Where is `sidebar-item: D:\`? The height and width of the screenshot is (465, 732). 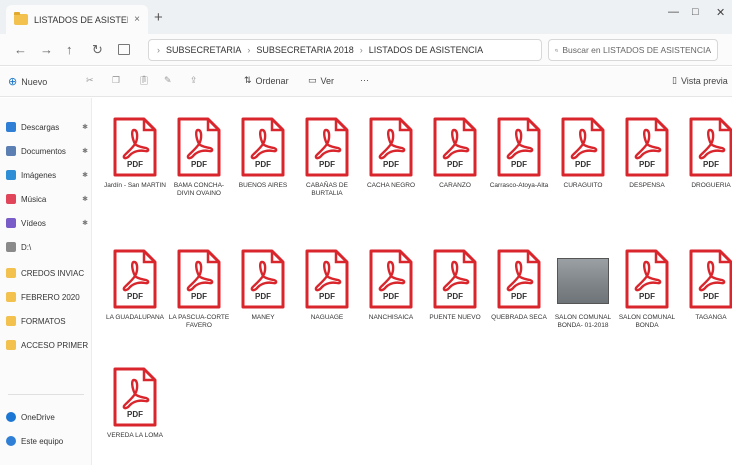 sidebar-item: D:\ is located at coordinates (47, 247).